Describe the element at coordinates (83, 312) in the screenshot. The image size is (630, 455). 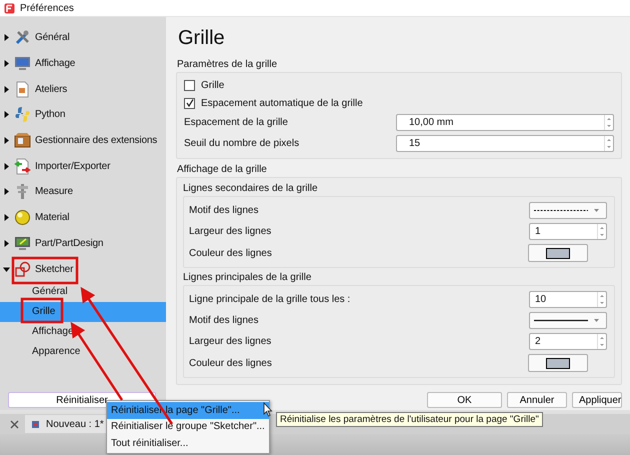
I see `sidebar-item: Grille` at that location.